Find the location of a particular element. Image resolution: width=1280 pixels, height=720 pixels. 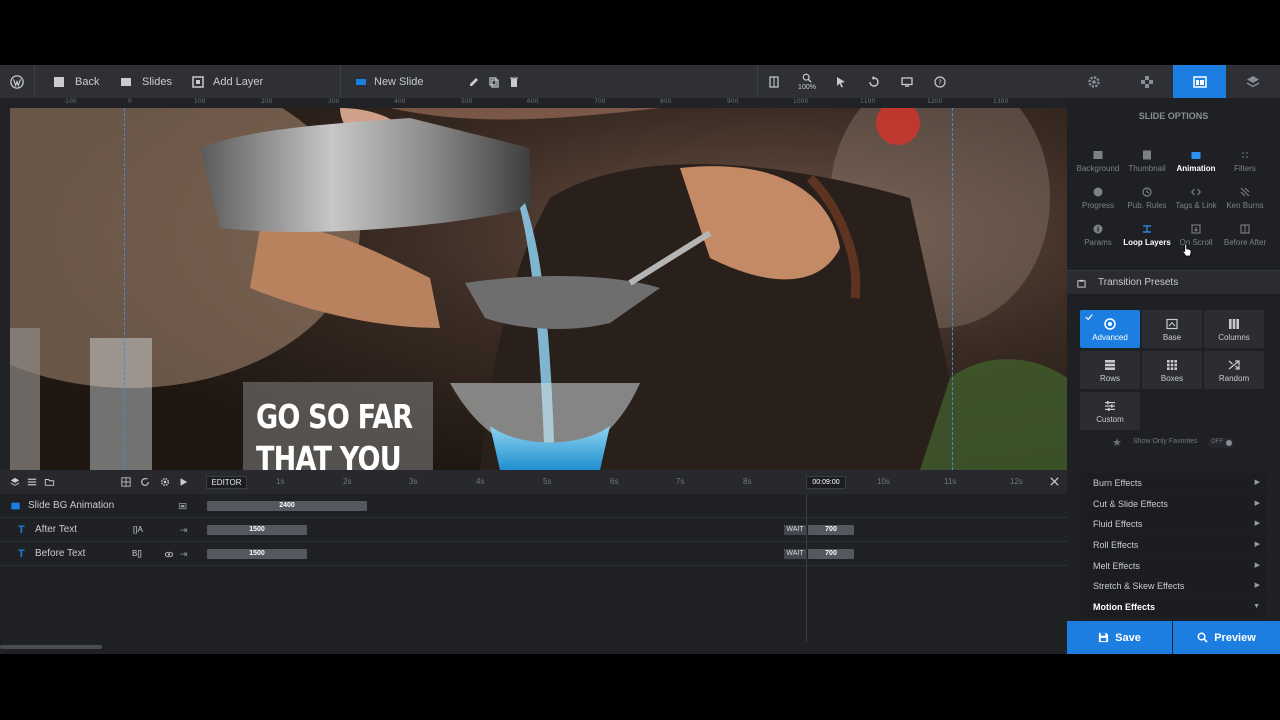

effect-category: Fluid Effects ▶ is located at coordinates (1173, 524).